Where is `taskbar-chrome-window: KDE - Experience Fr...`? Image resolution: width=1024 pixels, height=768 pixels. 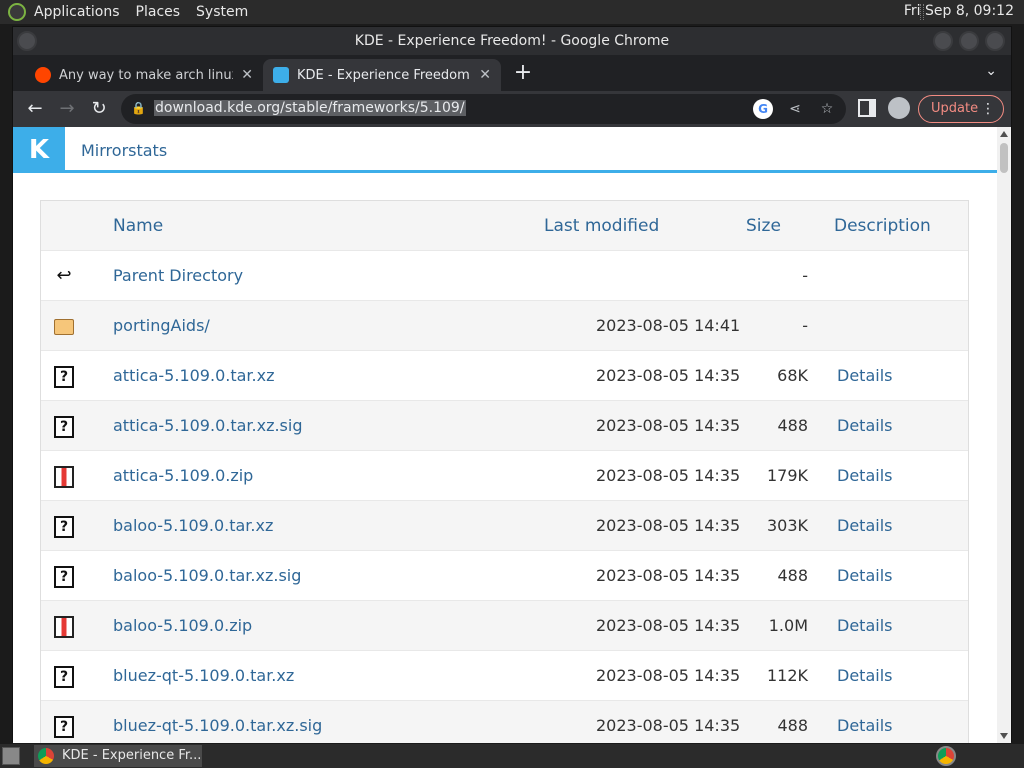 taskbar-chrome-window: KDE - Experience Fr... is located at coordinates (118, 756).